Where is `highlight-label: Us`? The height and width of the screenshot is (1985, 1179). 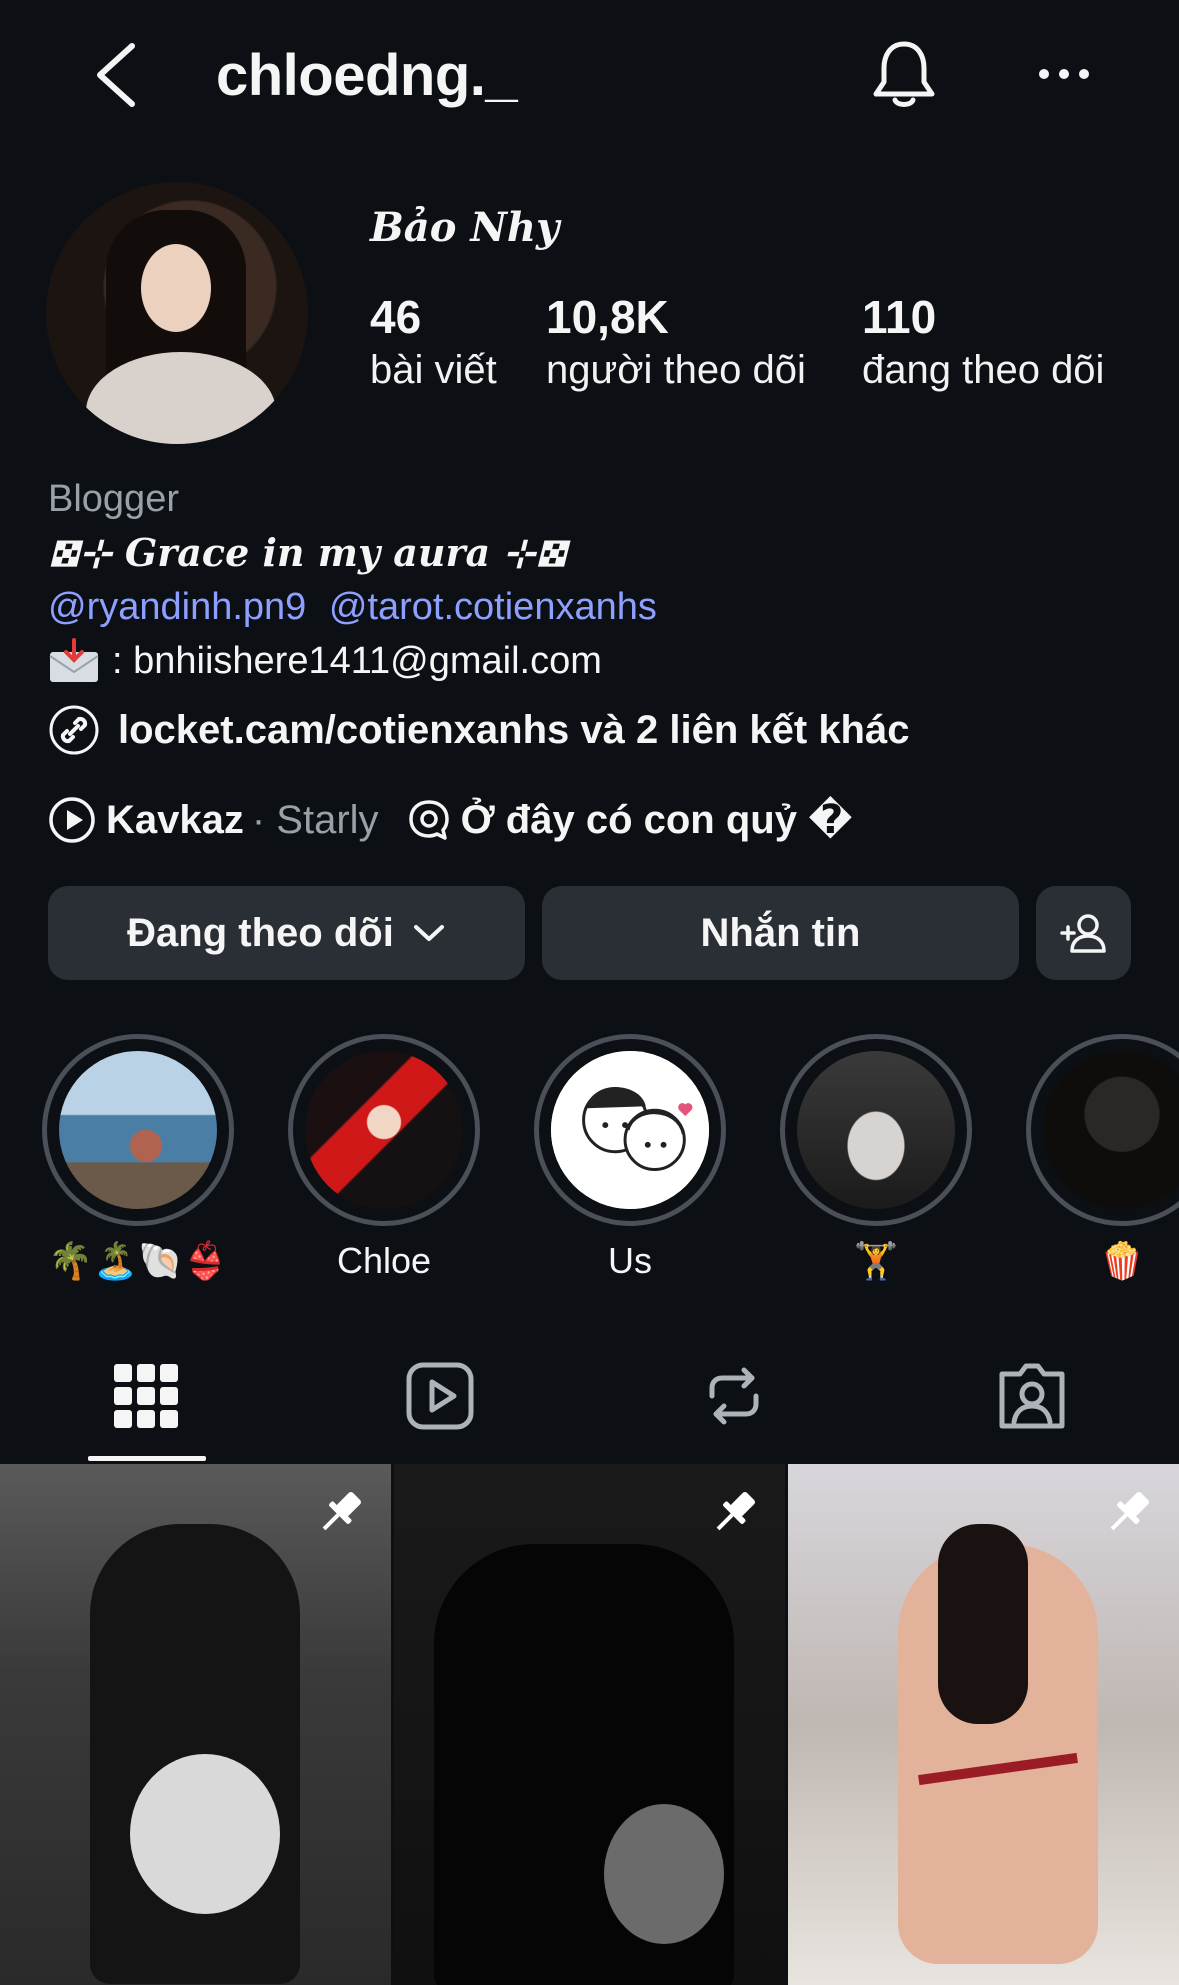 highlight-label: Us is located at coordinates (630, 1260).